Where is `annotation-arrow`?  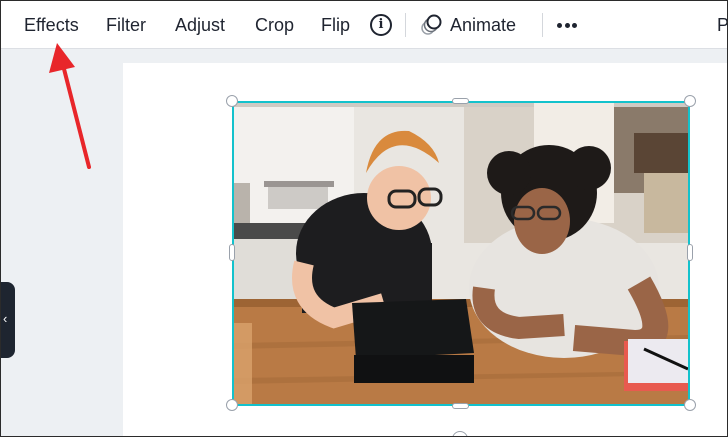 annotation-arrow is located at coordinates (70, 106).